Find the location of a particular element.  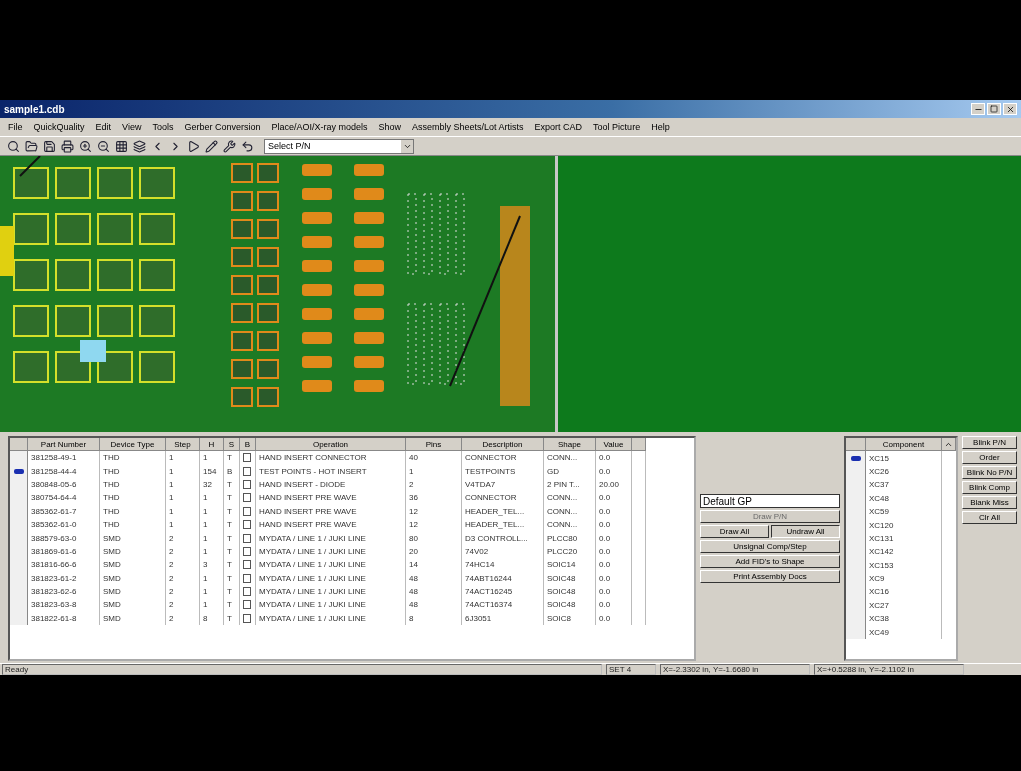

draw-toggle-button: Undraw All is located at coordinates (805, 531).